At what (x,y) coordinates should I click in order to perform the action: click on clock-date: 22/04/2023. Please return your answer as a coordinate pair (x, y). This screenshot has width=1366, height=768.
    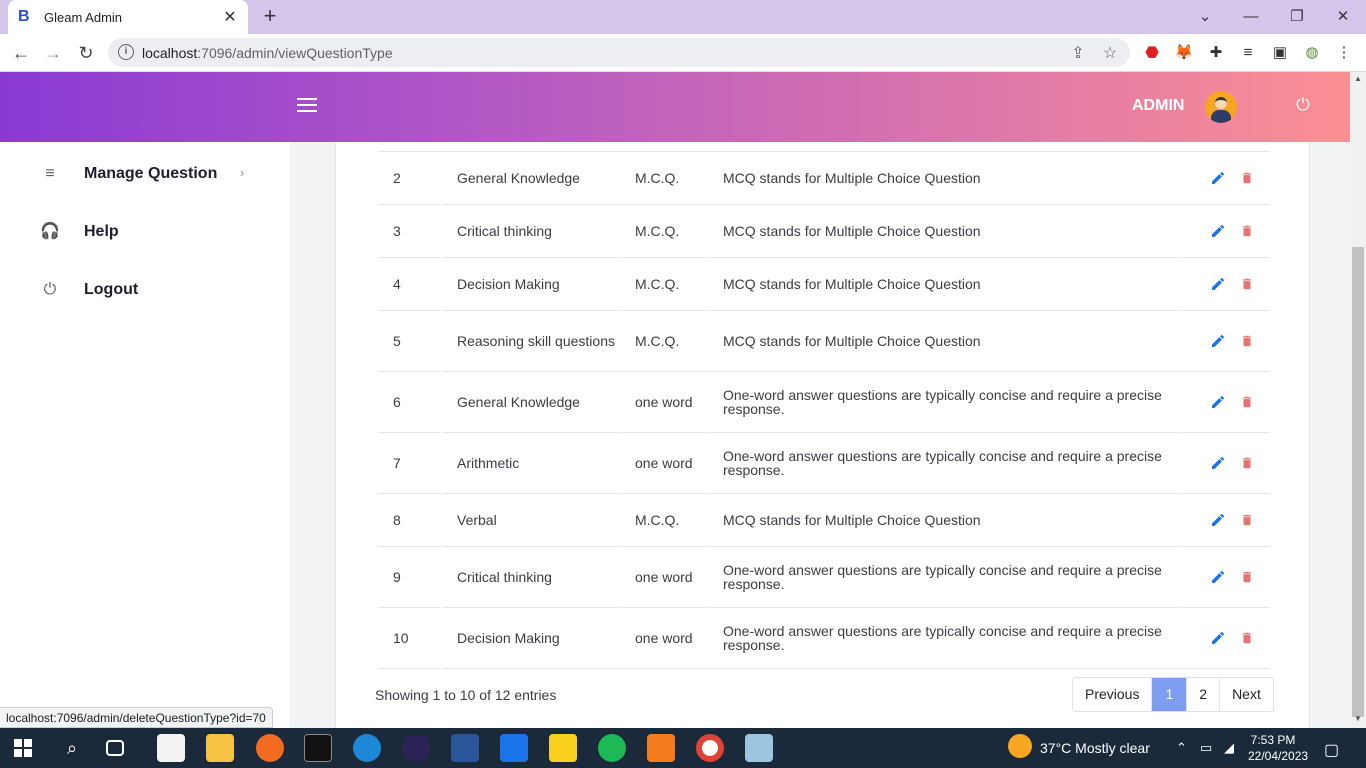
    Looking at the image, I should click on (1278, 756).